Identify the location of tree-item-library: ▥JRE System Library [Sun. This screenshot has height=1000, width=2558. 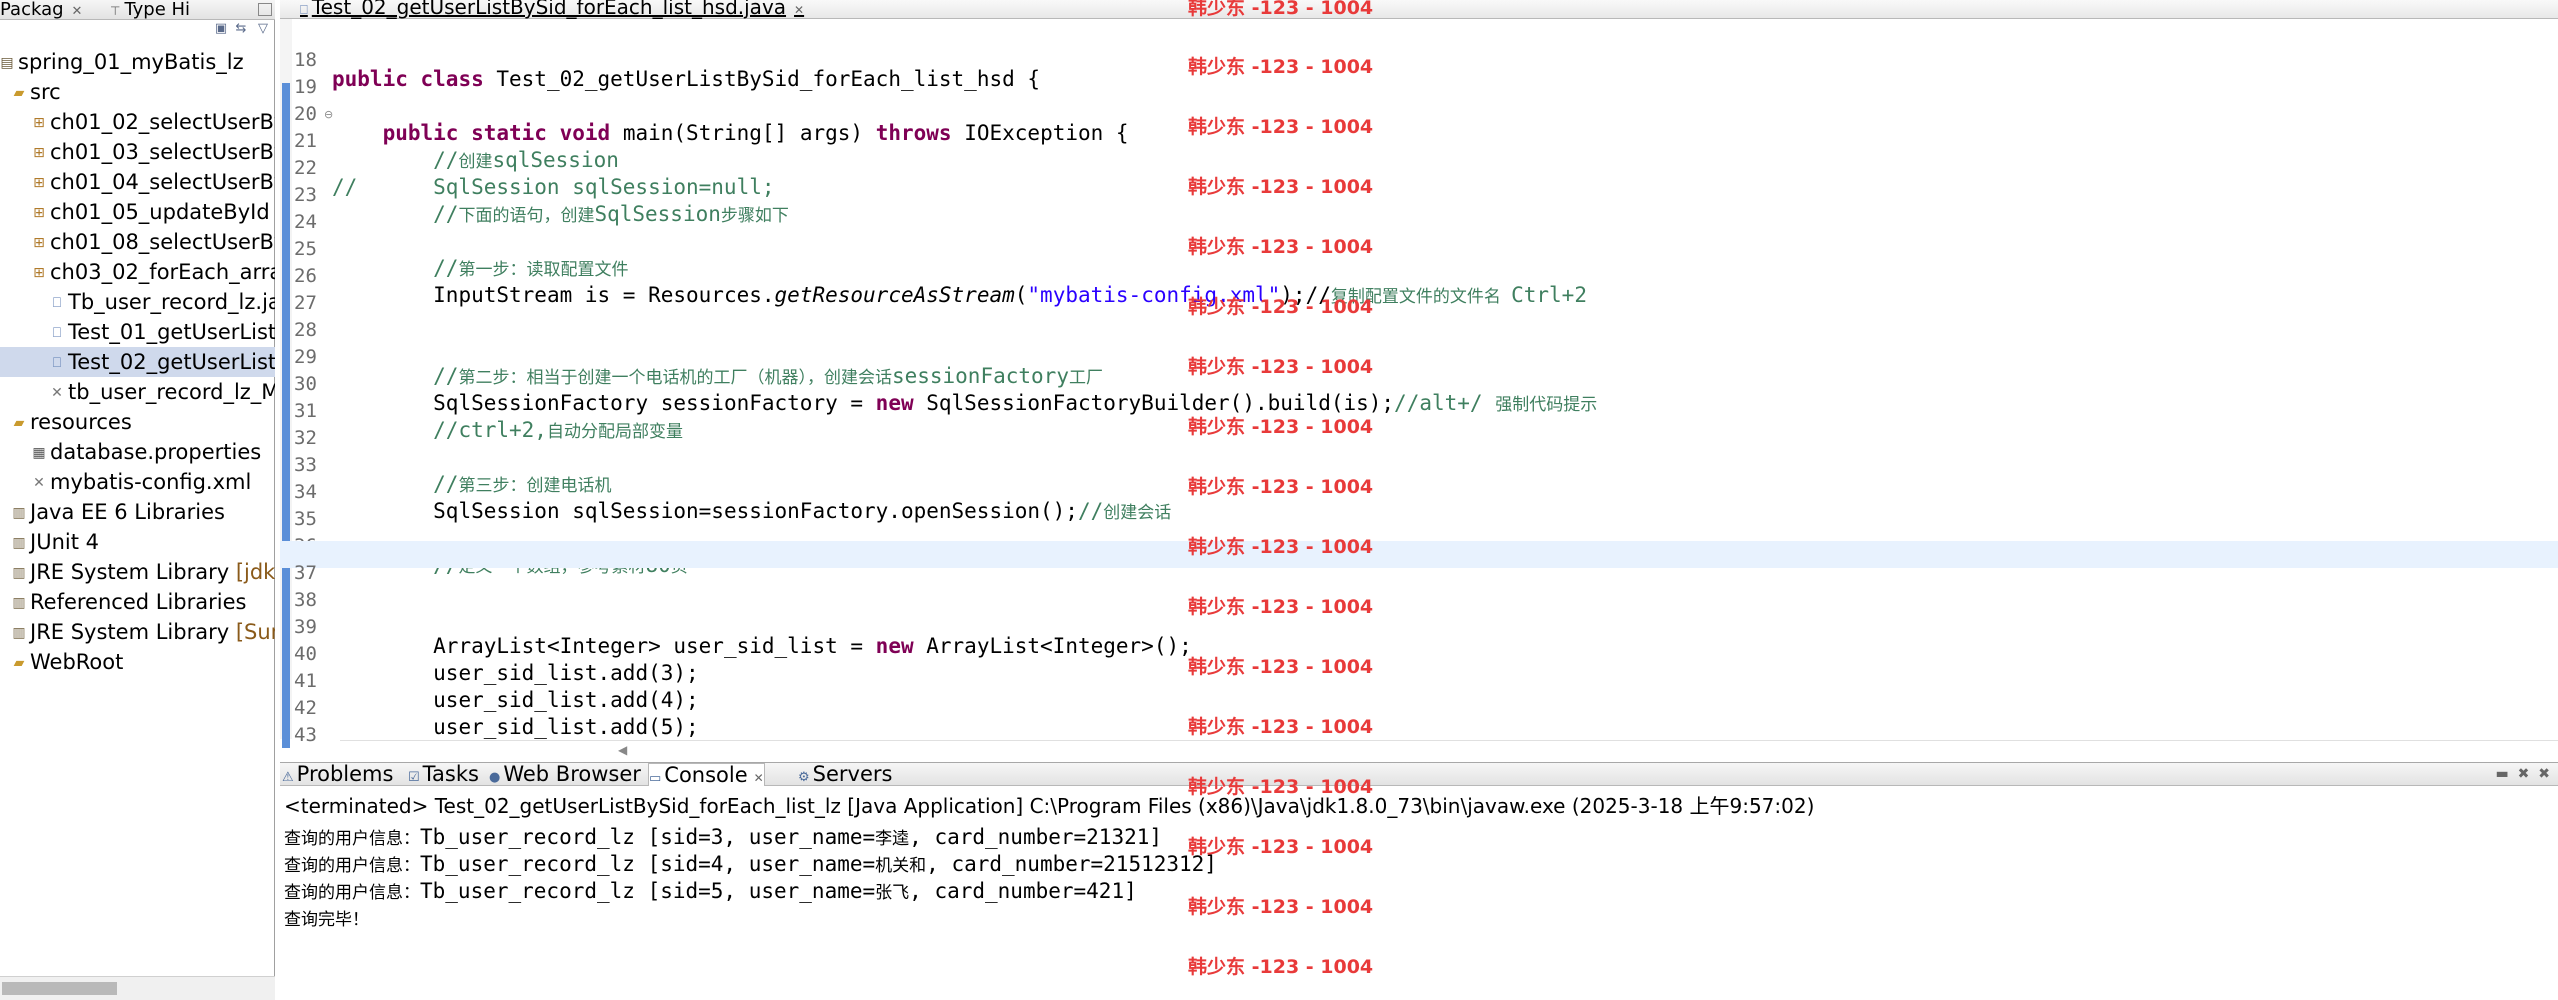
(137, 632).